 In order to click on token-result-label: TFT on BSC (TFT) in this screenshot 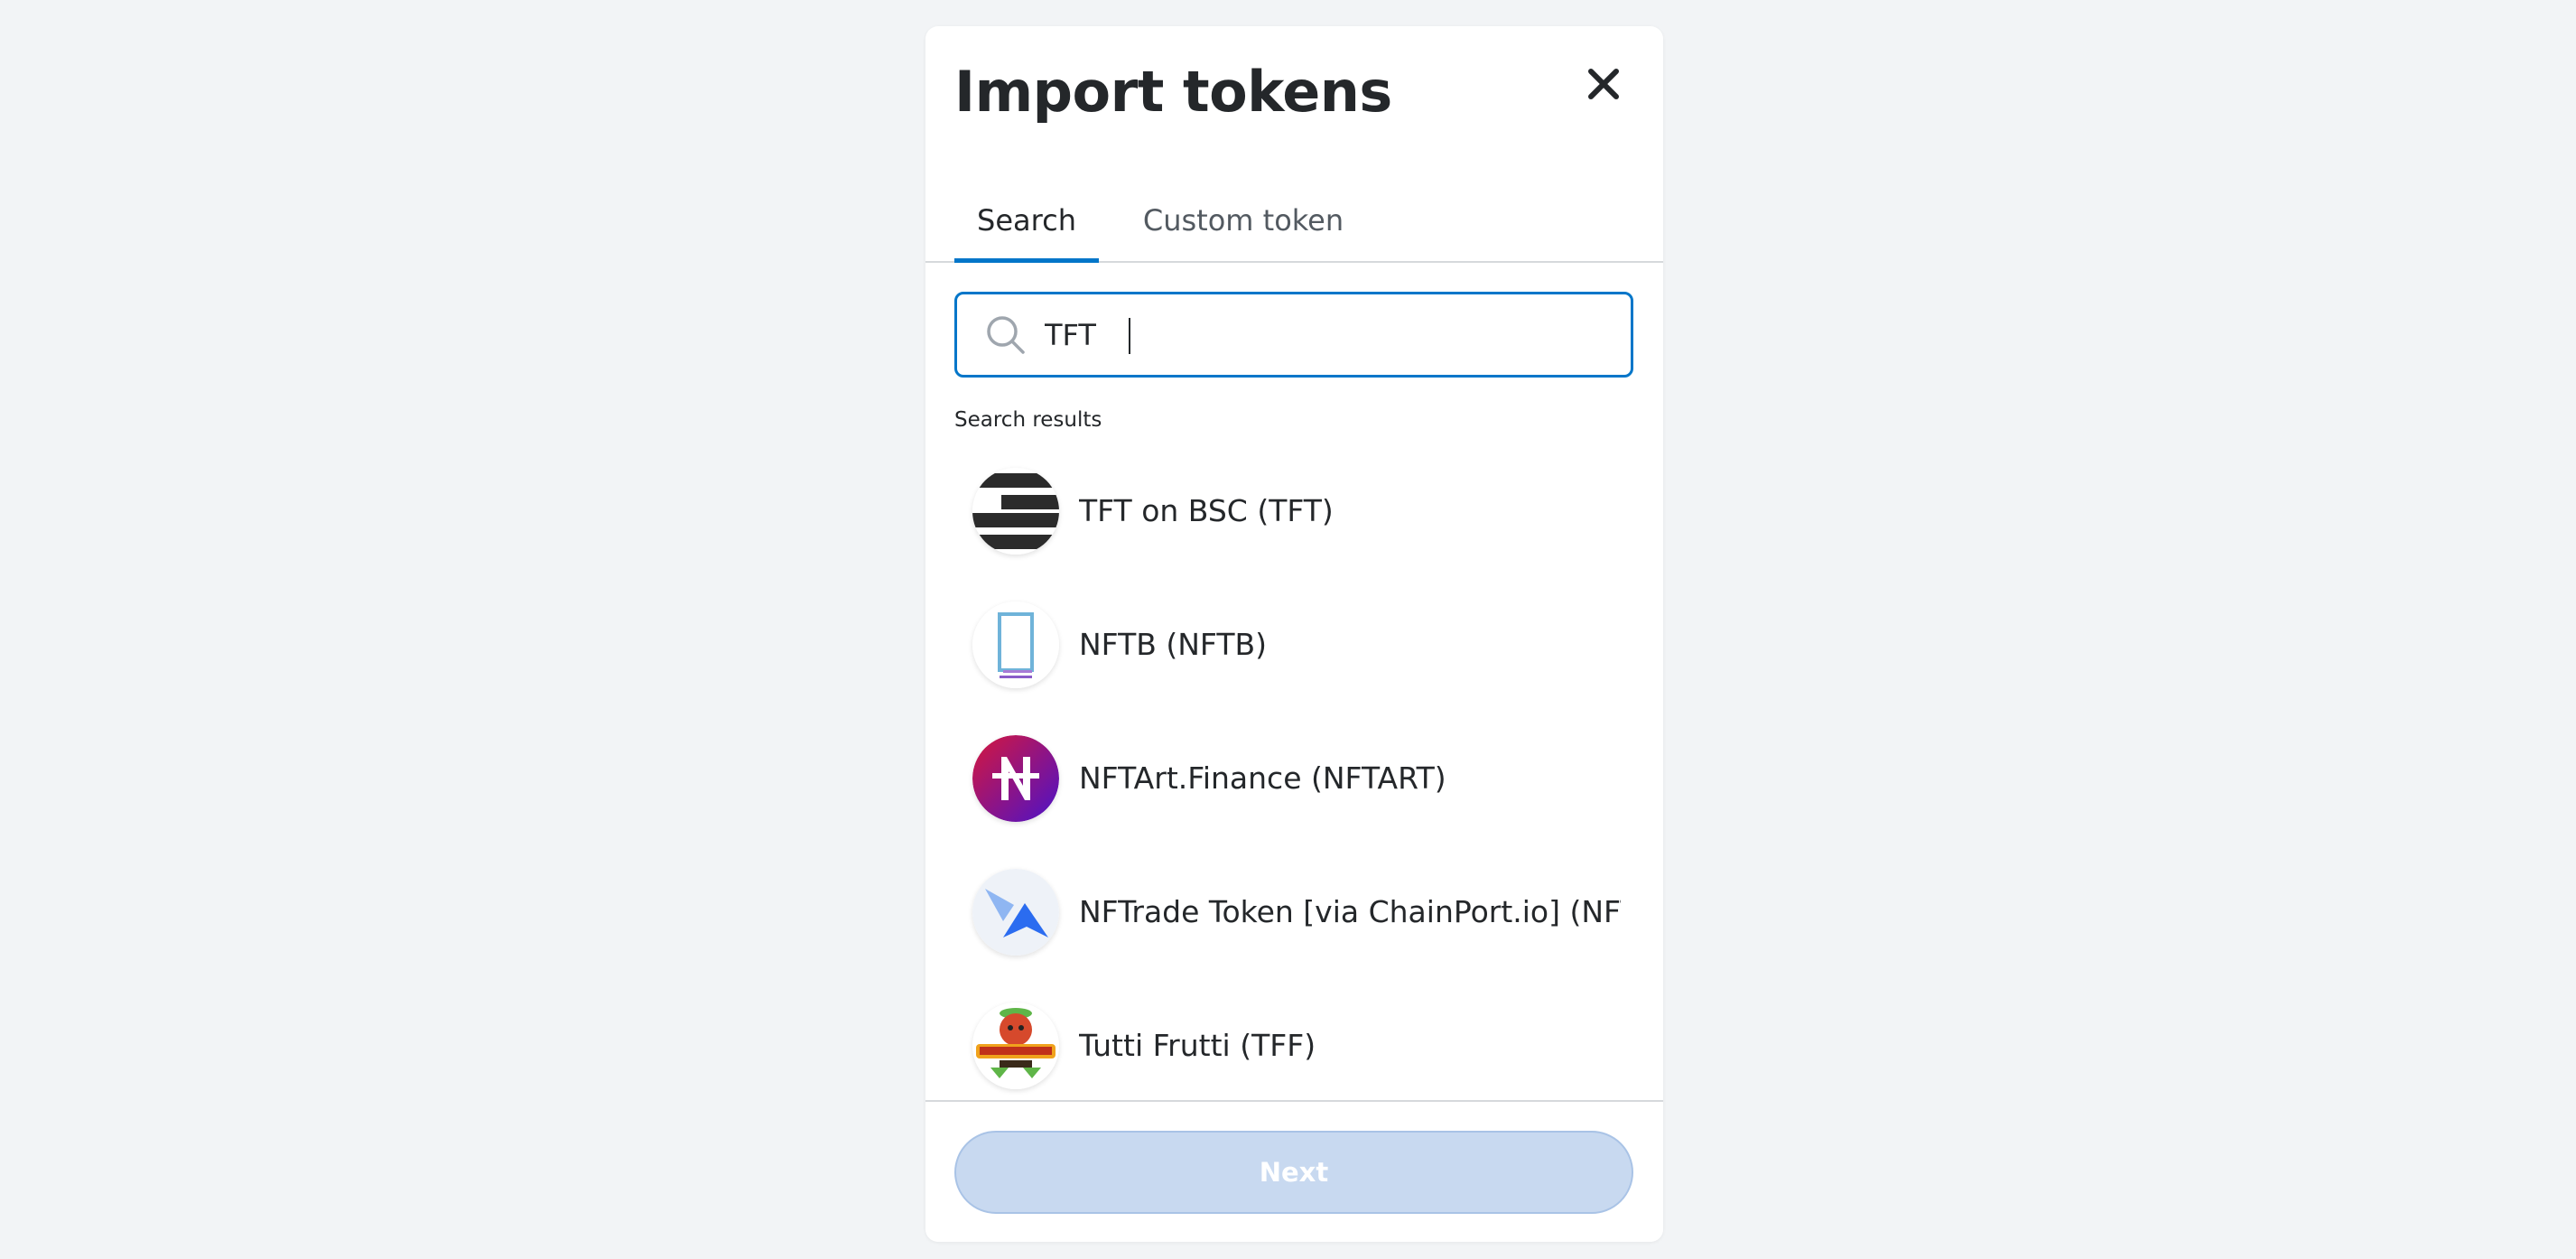, I will do `click(1206, 510)`.